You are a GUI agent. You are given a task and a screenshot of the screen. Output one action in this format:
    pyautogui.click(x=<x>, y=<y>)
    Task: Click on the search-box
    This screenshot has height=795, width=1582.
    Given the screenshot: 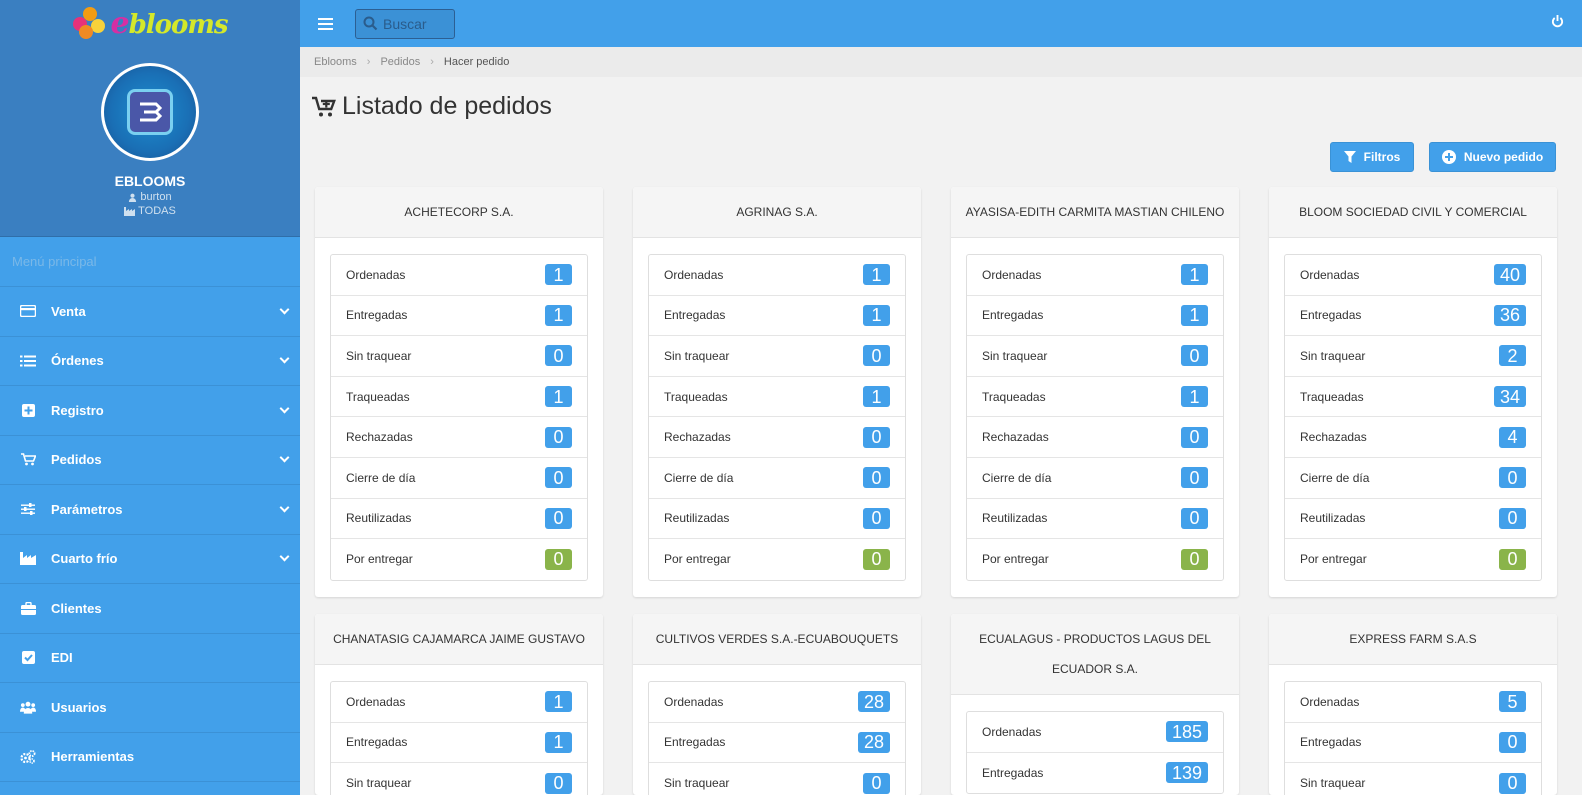 What is the action you would take?
    pyautogui.click(x=405, y=23)
    